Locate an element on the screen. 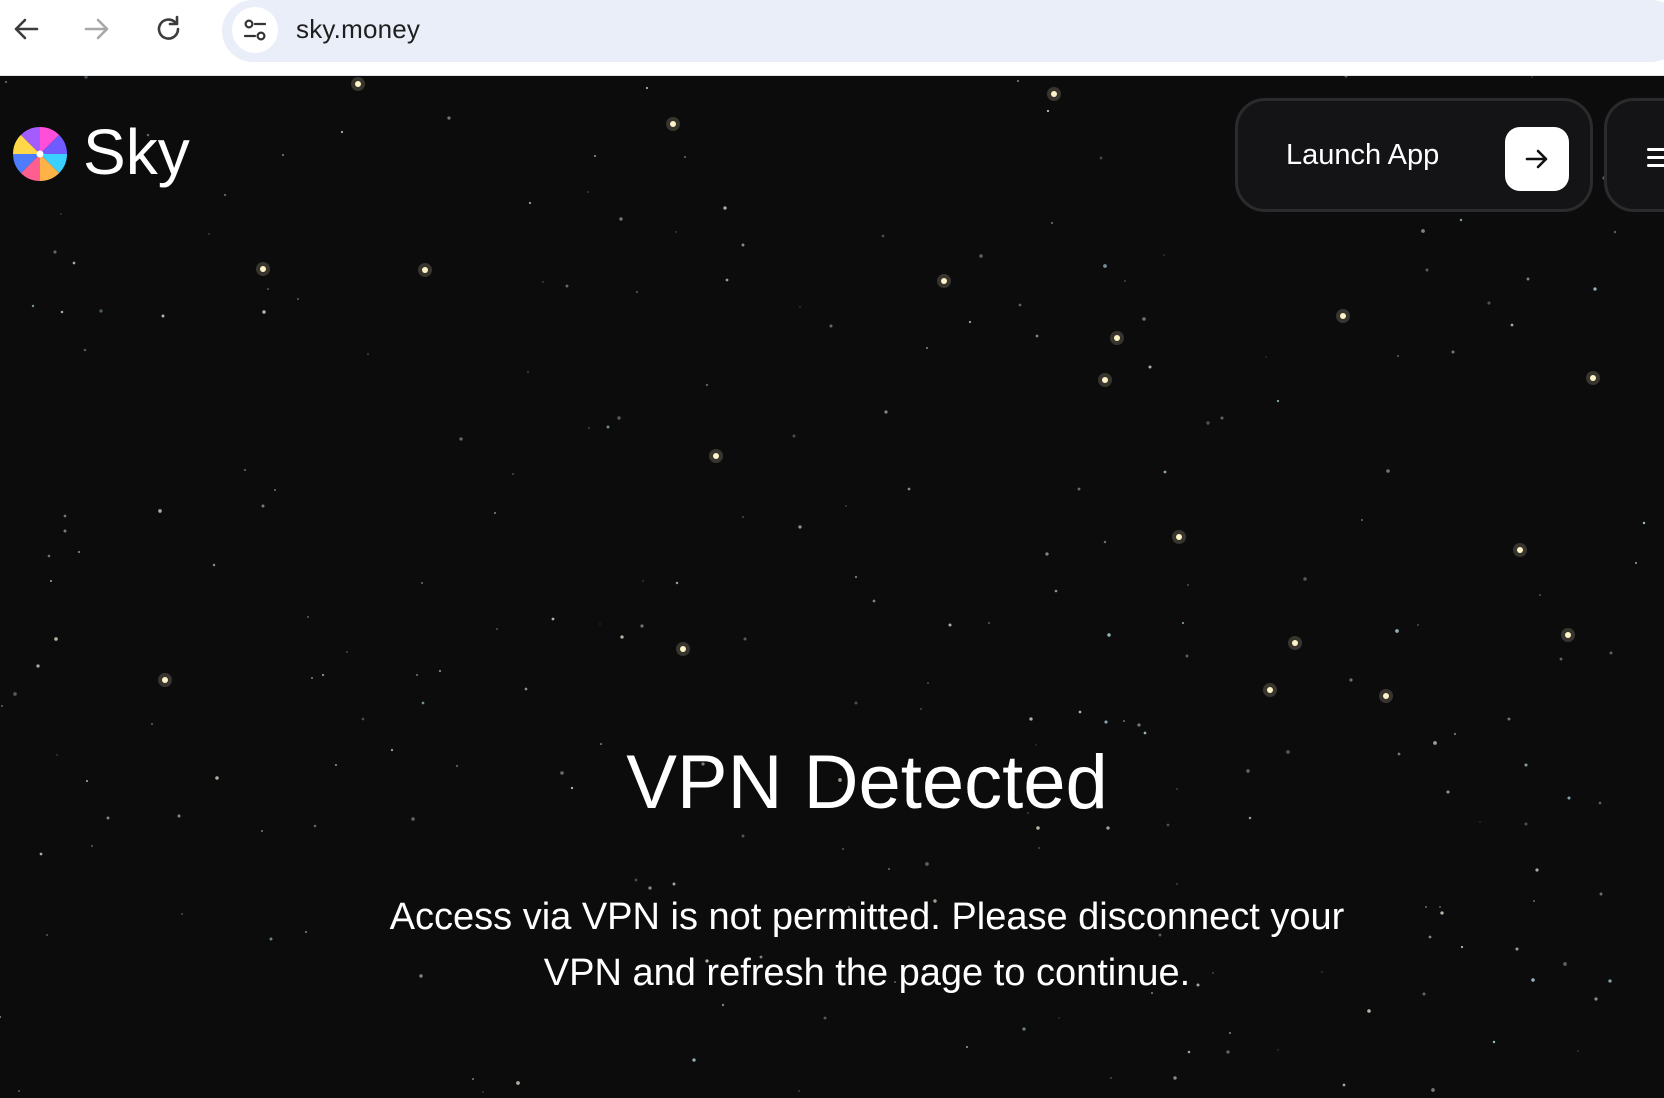 This screenshot has width=1664, height=1098. launch-app-label: Launch App is located at coordinates (1363, 155).